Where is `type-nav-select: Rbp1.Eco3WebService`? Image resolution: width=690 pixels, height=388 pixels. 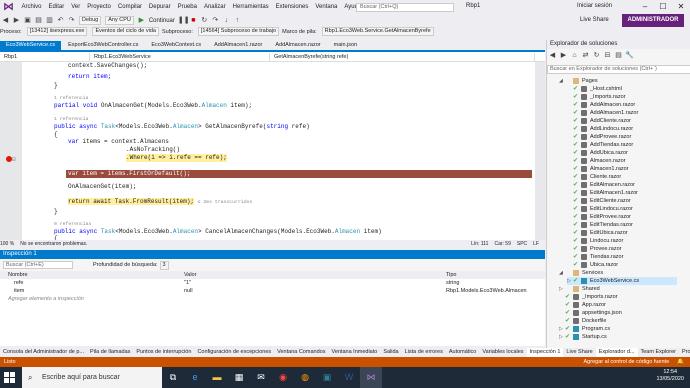
type-nav-select: Rbp1.Eco3WebService is located at coordinates (180, 56).